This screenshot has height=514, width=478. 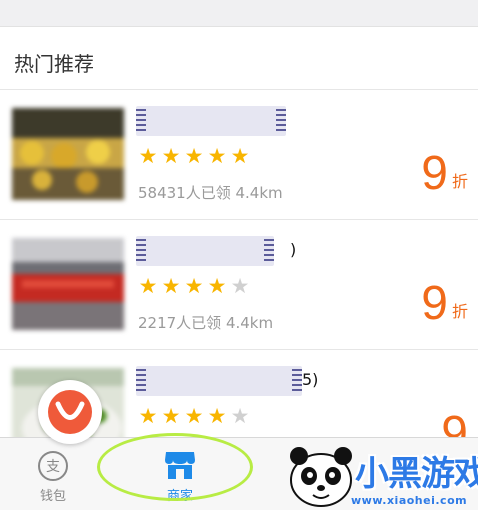 I want to click on watermark-url: www.xiaohei.com, so click(x=409, y=500).